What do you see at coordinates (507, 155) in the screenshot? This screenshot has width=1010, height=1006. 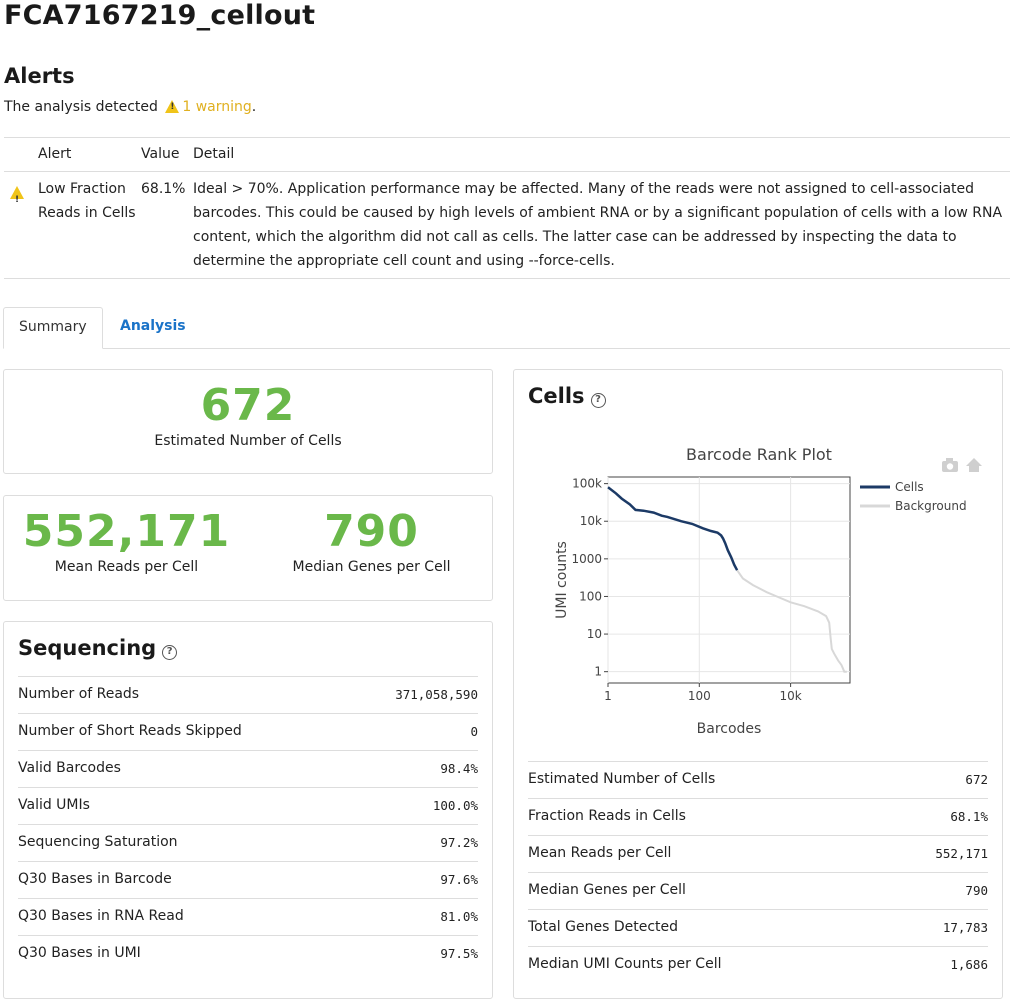 I see `alert-table-header: Alert Value Detail` at bounding box center [507, 155].